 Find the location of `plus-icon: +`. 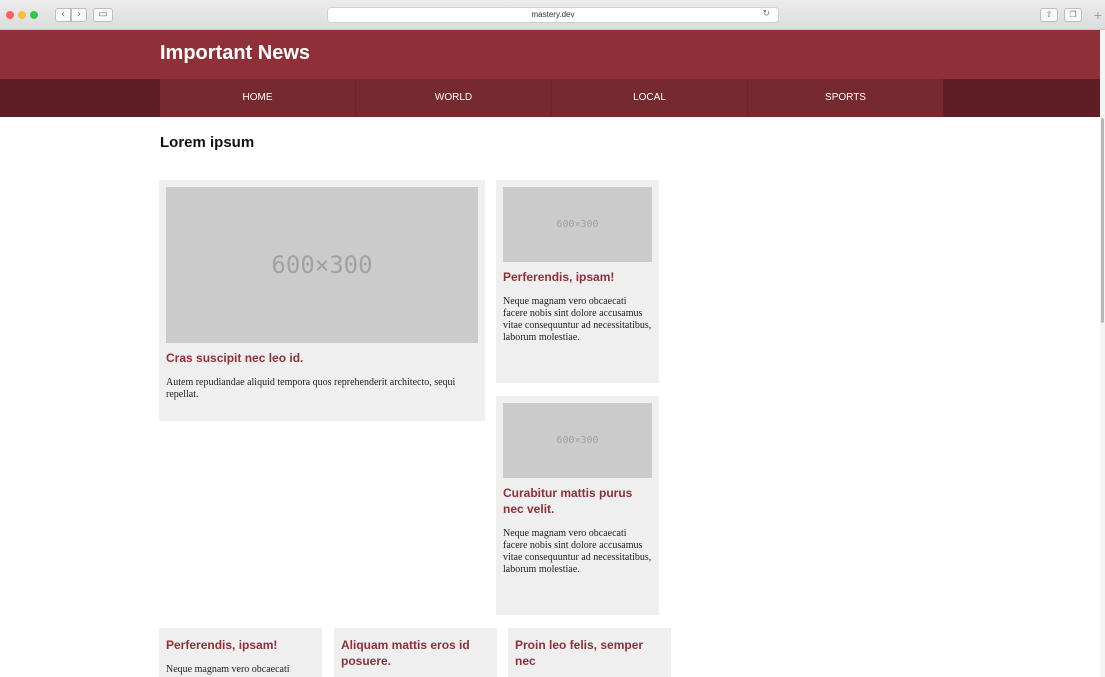

plus-icon: + is located at coordinates (1098, 17).